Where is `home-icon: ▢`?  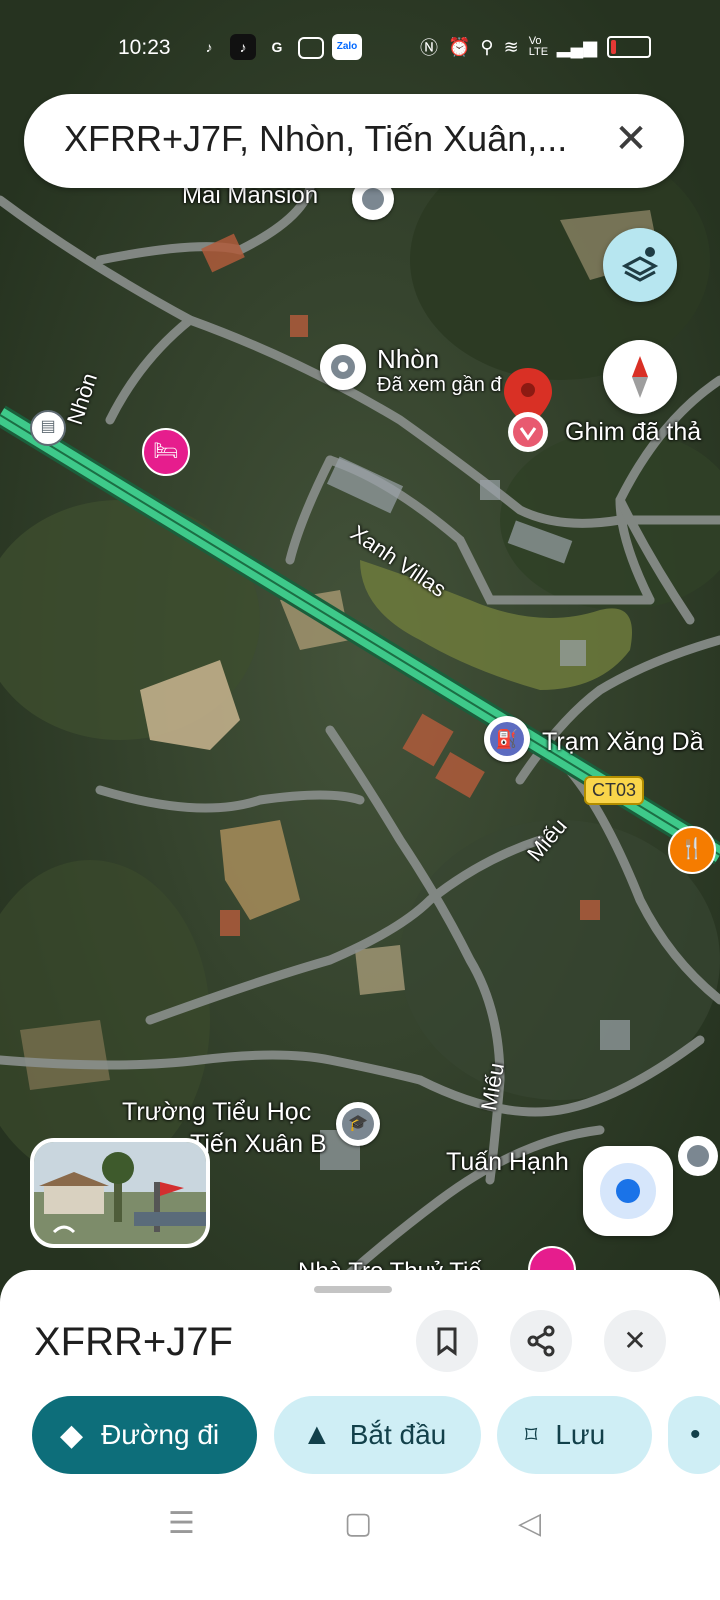
home-icon: ▢ is located at coordinates (358, 1523).